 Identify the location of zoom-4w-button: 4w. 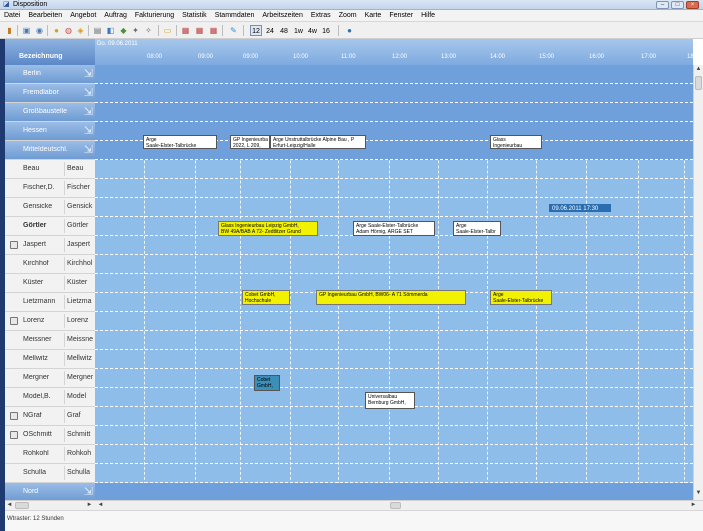
(312, 30).